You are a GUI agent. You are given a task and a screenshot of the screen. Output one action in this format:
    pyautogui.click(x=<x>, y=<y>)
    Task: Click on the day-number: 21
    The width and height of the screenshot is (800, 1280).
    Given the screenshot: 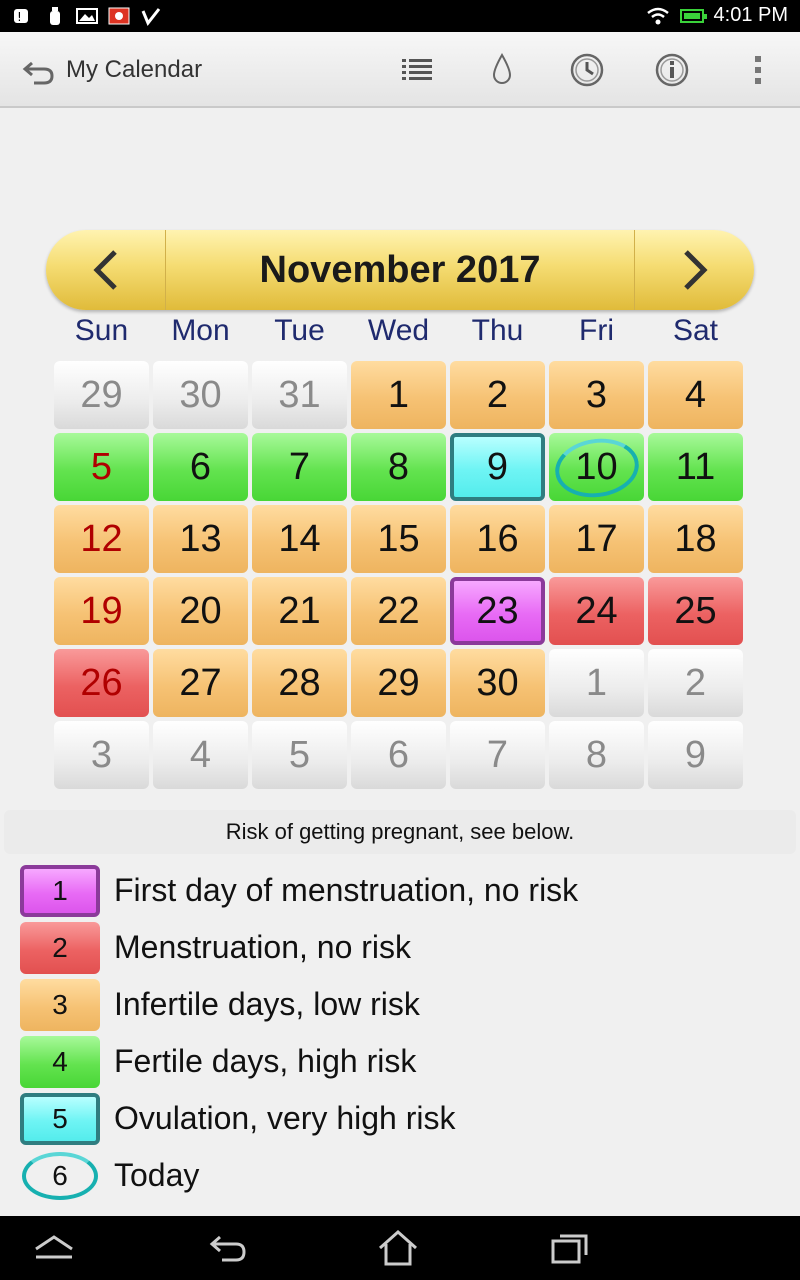 What is the action you would take?
    pyautogui.click(x=299, y=610)
    